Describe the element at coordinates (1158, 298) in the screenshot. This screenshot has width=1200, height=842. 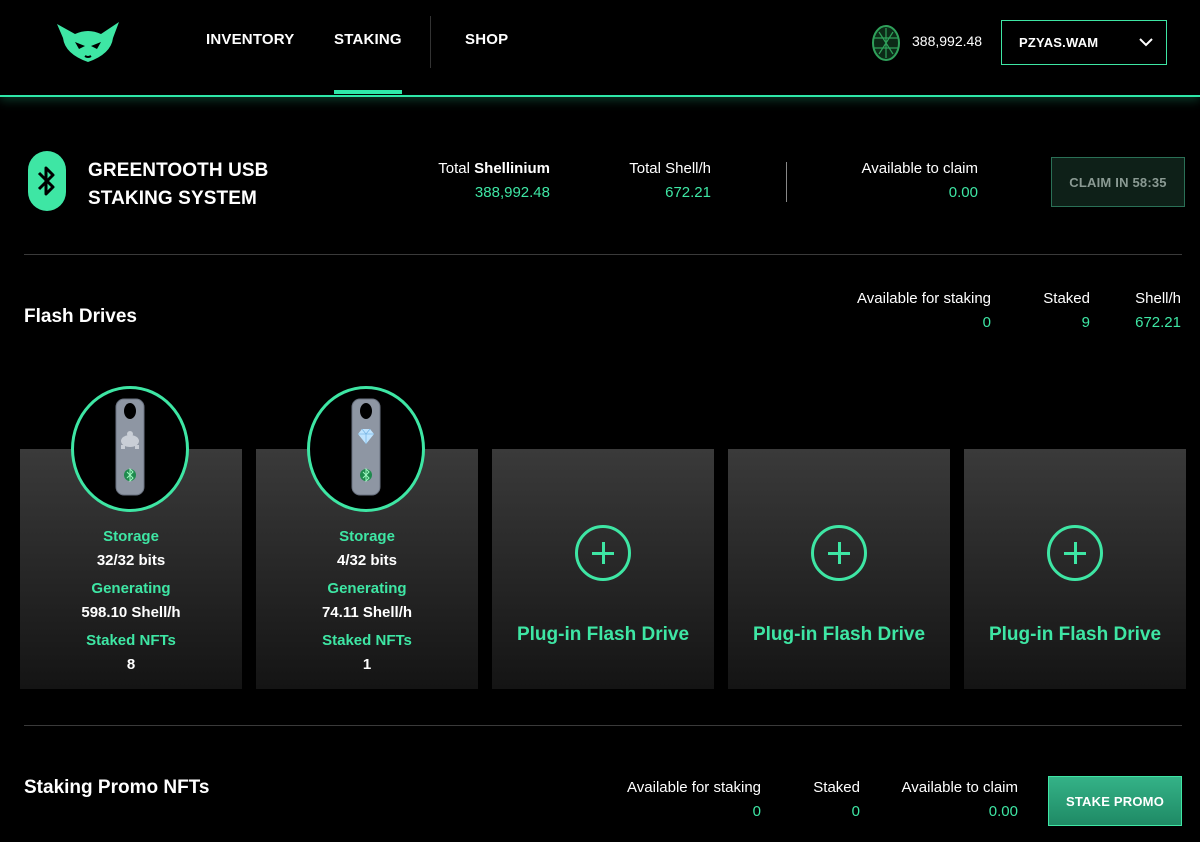
I see `flash-shell-label: Shell/h` at that location.